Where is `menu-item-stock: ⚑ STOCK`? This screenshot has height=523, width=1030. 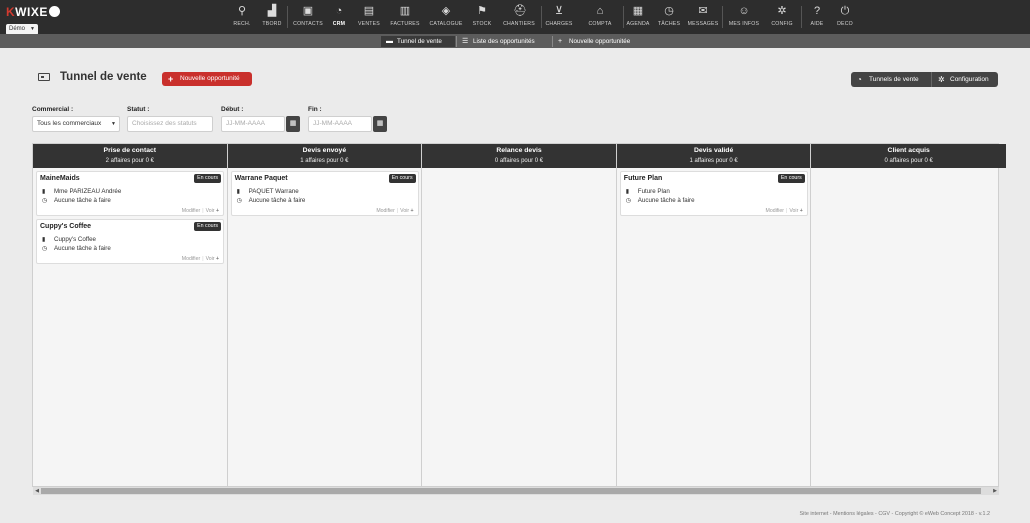
menu-item-stock: ⚑ STOCK is located at coordinates (482, 17).